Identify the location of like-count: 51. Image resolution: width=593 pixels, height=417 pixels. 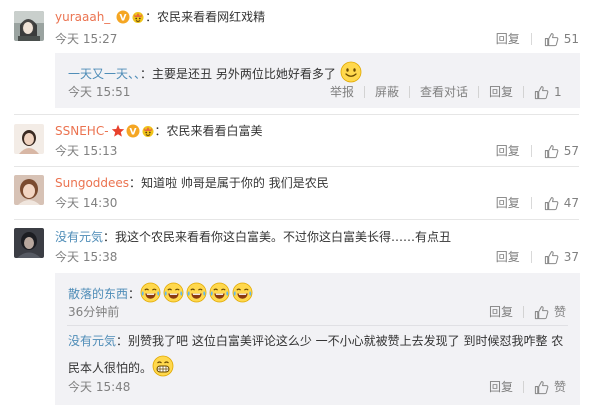
(571, 39).